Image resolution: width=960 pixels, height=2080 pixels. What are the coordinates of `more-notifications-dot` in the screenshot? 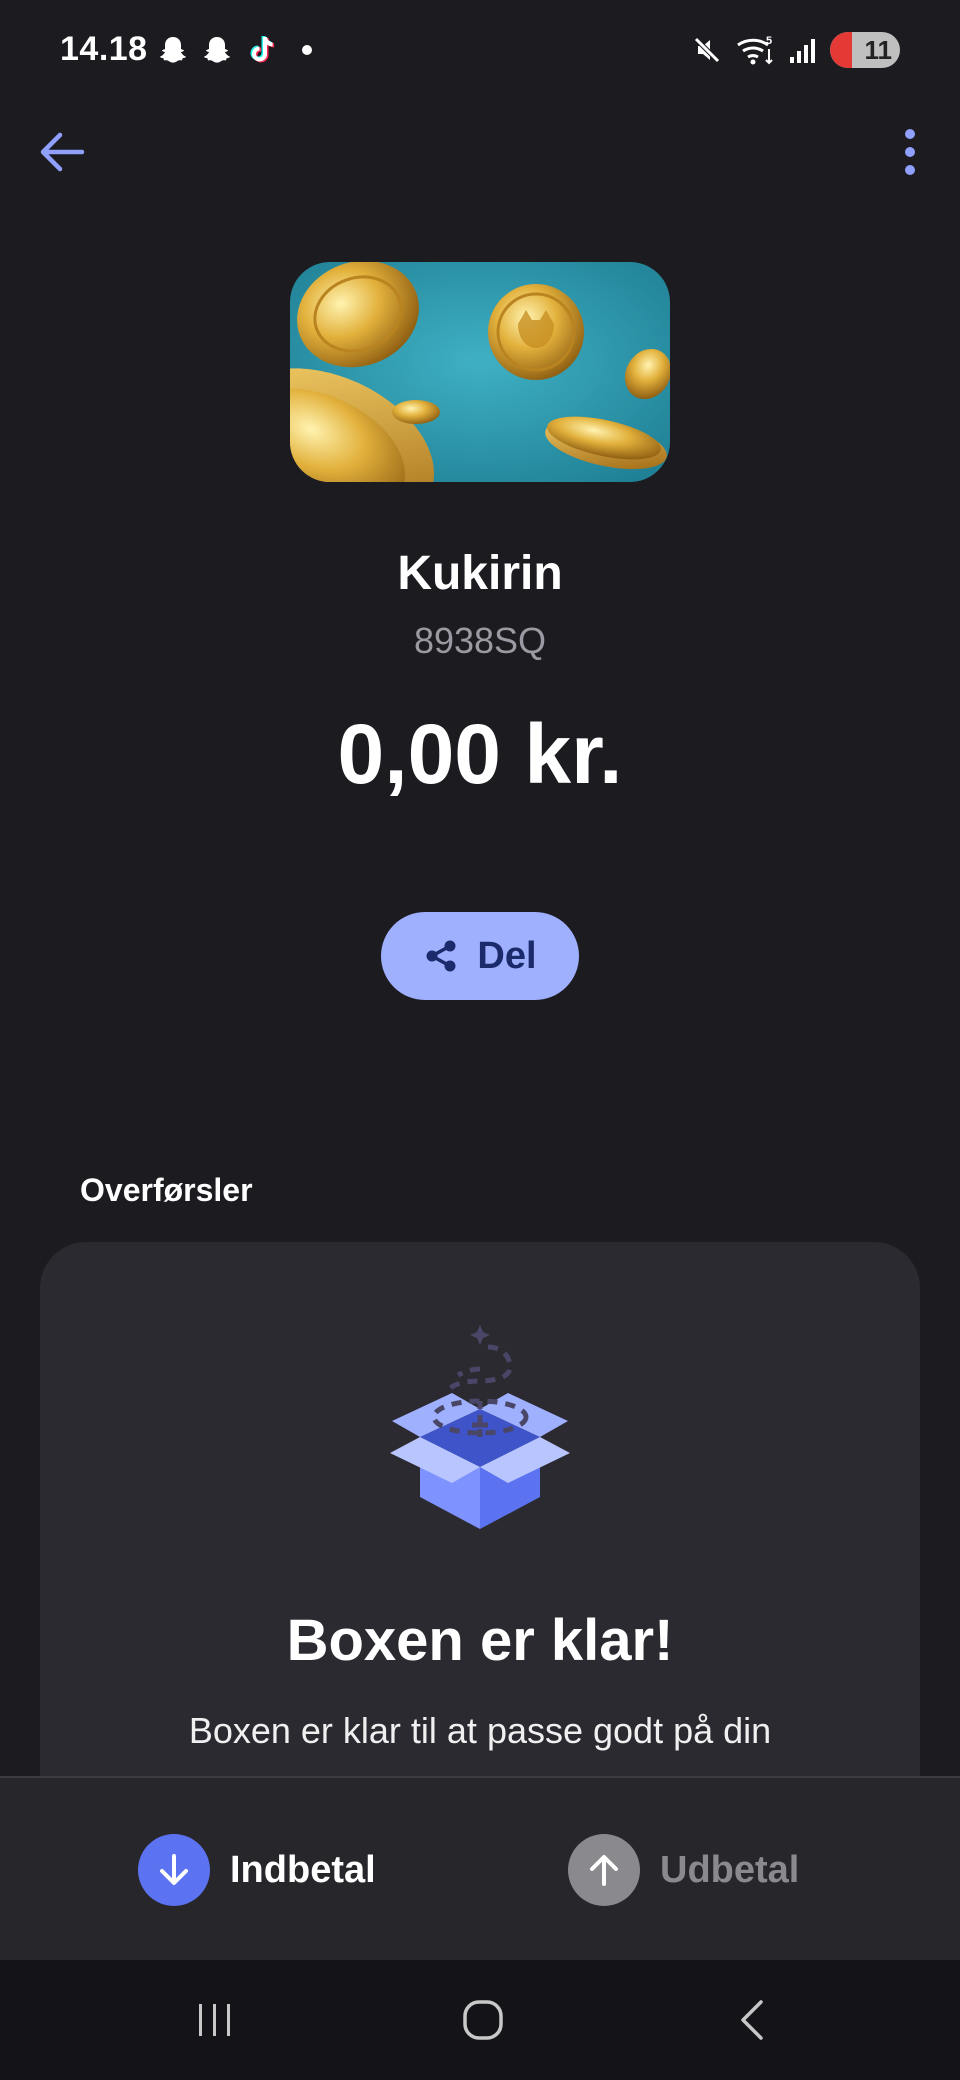 It's located at (307, 50).